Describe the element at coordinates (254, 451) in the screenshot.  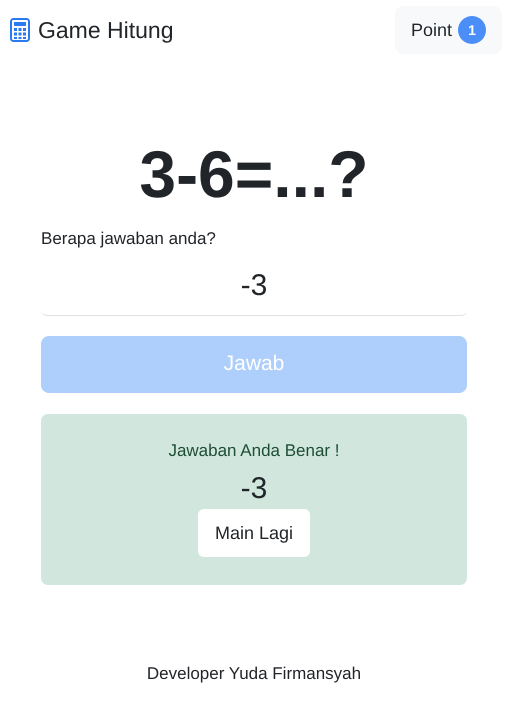
I see `result-message: Jawaban Anda Benar !` at that location.